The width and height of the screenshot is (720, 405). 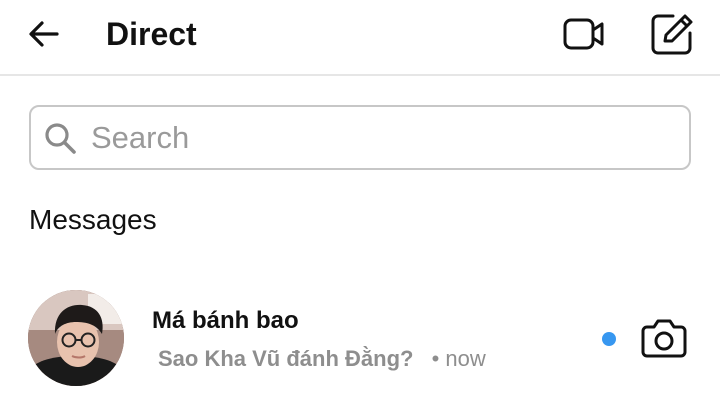 What do you see at coordinates (458, 358) in the screenshot?
I see `message-time: • now` at bounding box center [458, 358].